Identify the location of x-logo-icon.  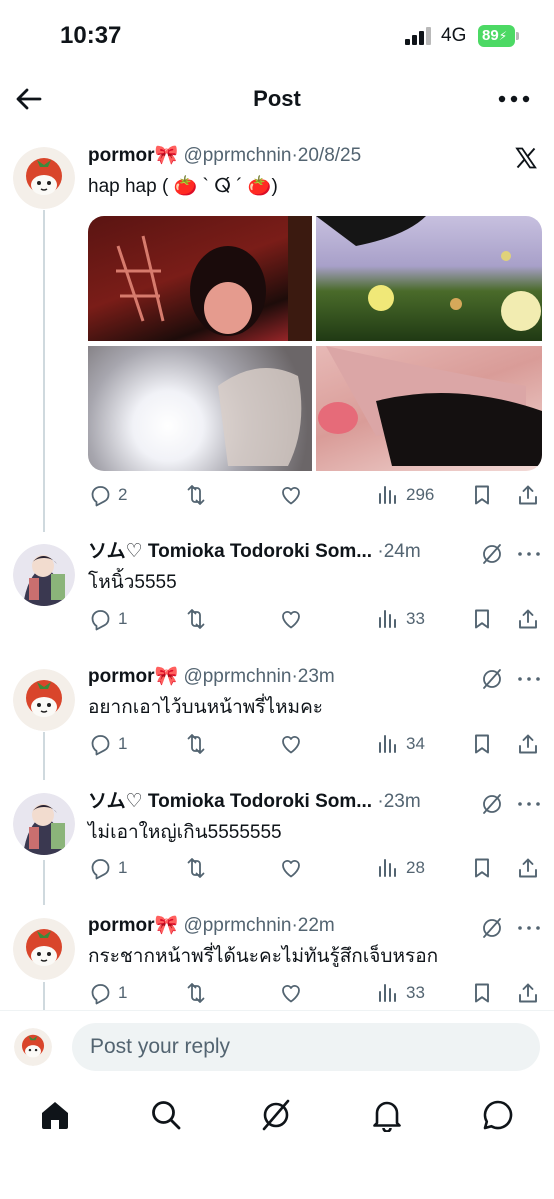
(526, 158).